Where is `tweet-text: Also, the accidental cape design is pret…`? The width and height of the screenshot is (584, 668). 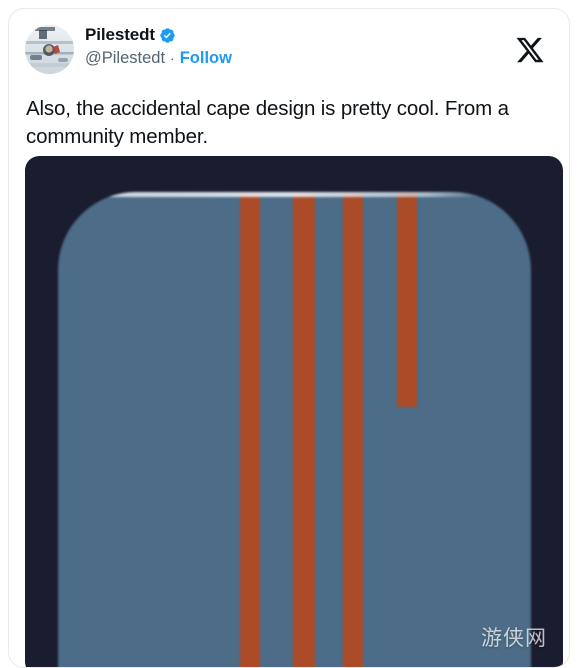
tweet-text: Also, the accidental cape design is pret… is located at coordinates (267, 122).